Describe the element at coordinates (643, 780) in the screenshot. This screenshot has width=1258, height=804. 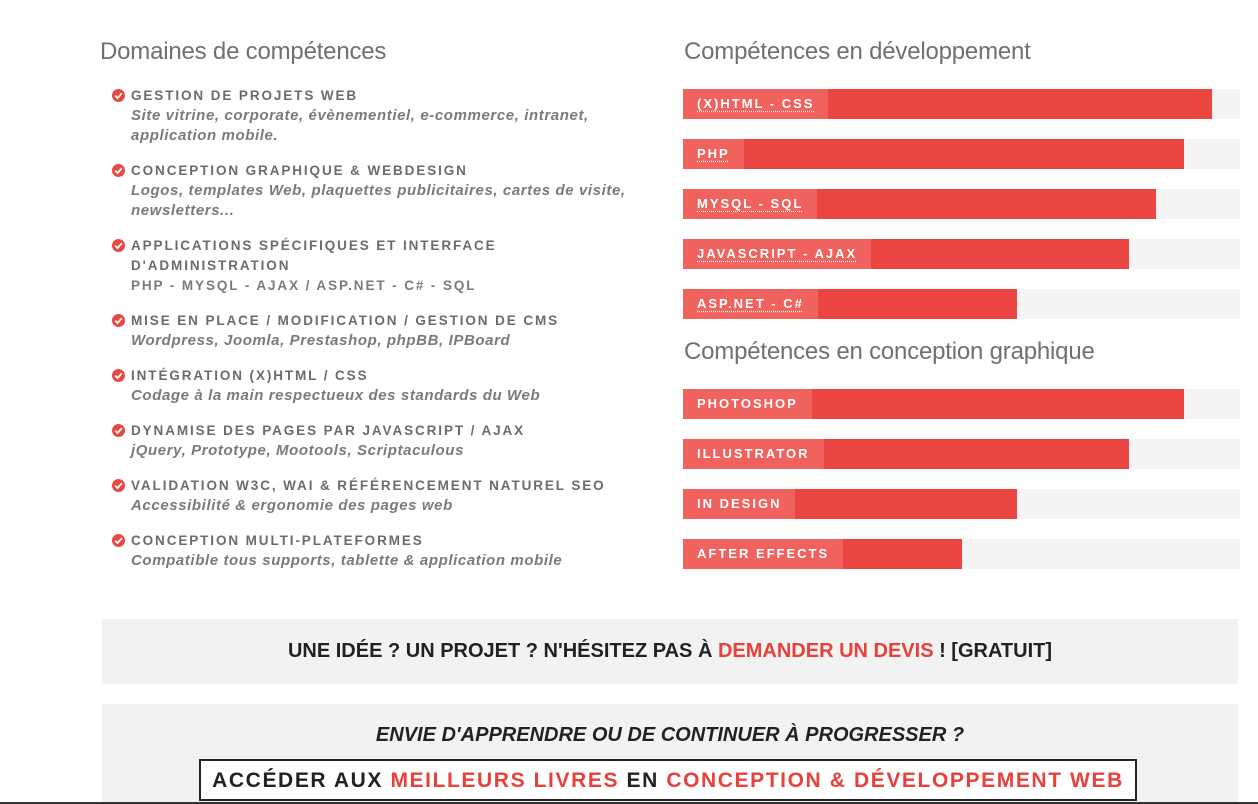
I see `books-button-mid: EN` at that location.